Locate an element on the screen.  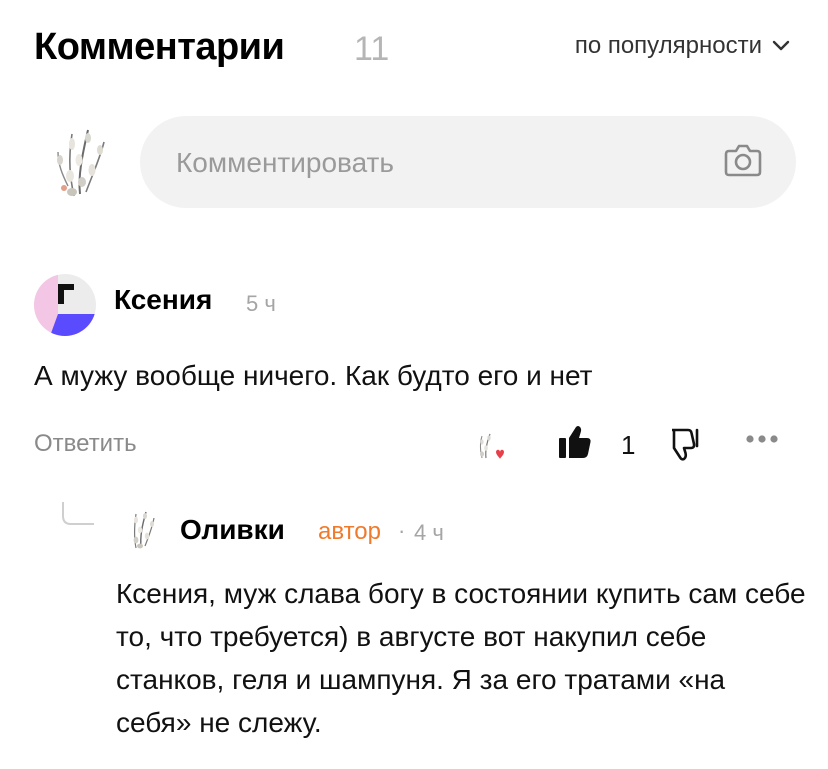
comments-header: Комментарии 11 по популярности is located at coordinates (414, 48).